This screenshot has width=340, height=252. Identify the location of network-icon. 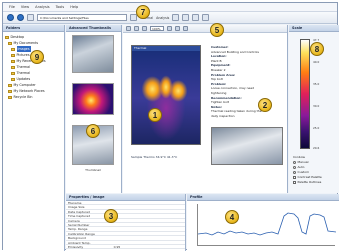
(10, 91).